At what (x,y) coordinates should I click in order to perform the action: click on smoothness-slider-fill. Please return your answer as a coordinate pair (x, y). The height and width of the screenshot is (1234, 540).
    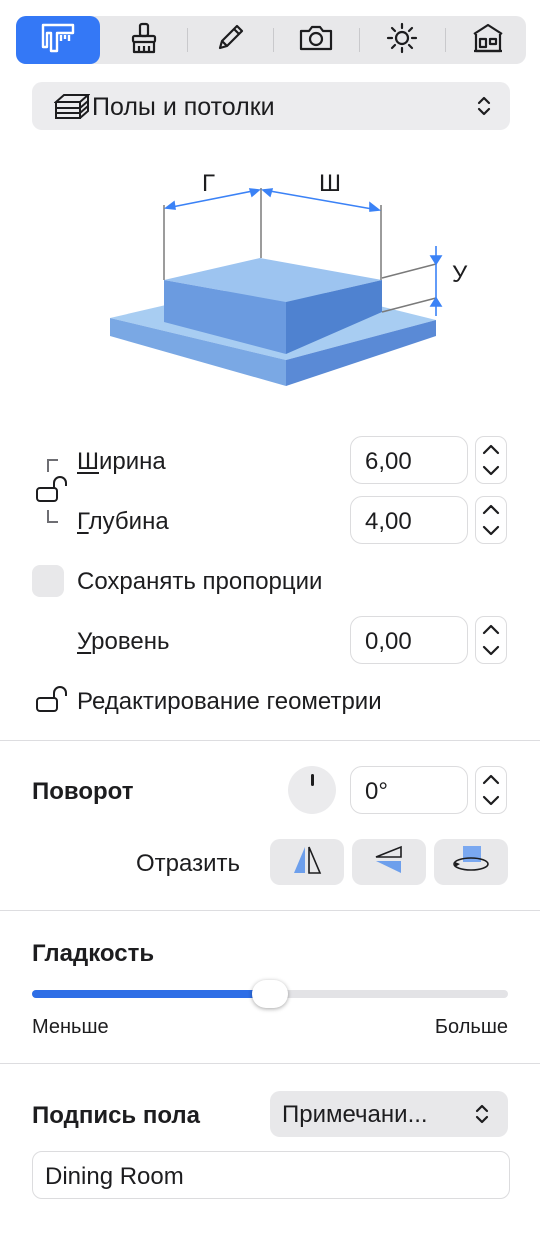
    Looking at the image, I should click on (151, 994).